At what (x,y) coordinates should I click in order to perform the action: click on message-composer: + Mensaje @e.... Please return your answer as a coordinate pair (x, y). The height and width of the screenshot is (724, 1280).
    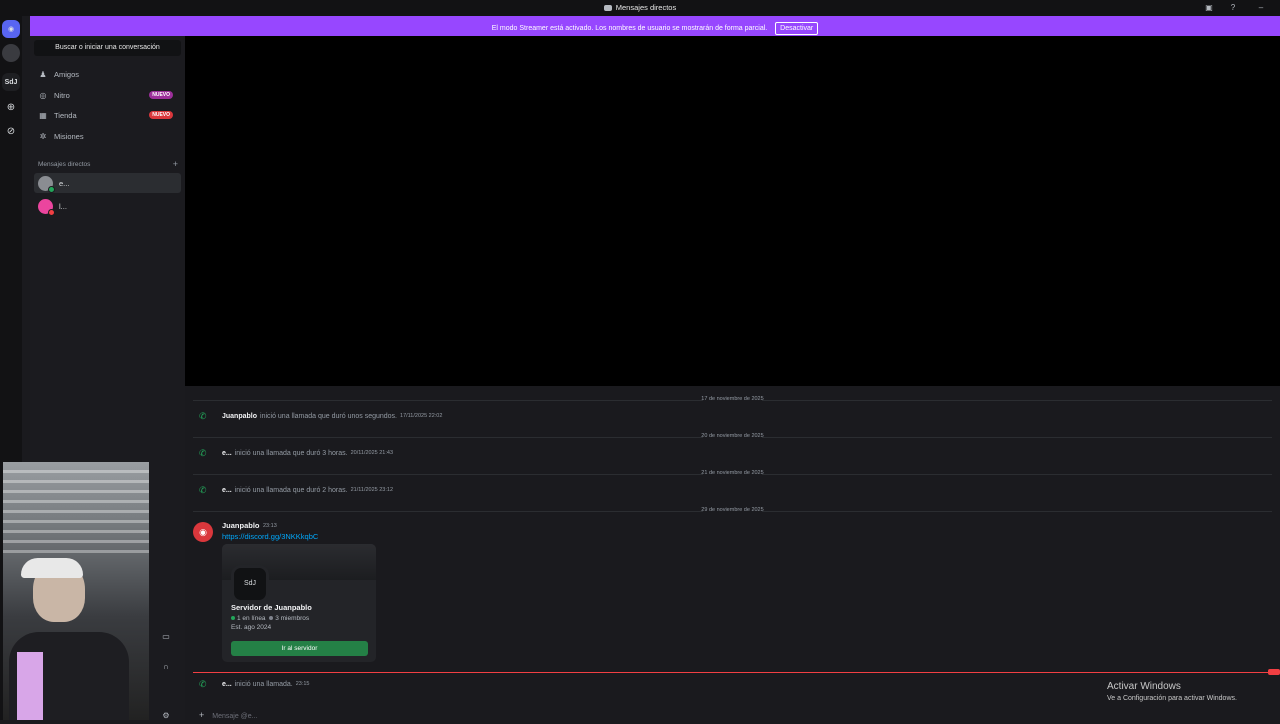
    Looking at the image, I should click on (733, 717).